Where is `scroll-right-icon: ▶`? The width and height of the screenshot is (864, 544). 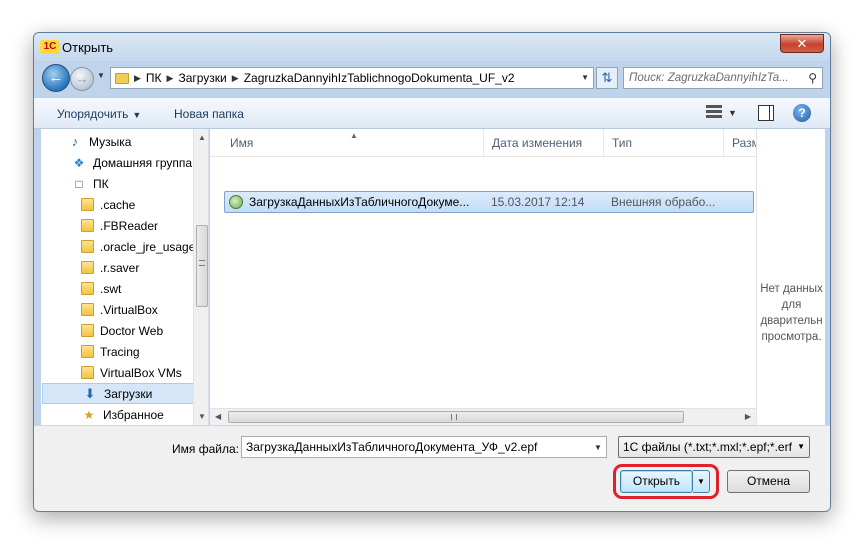
scroll-right-icon: ▶ is located at coordinates (748, 416).